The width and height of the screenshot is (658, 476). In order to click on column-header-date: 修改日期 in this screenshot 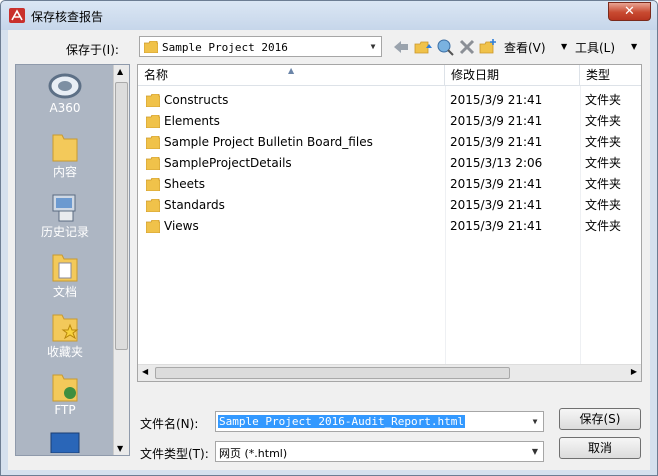, I will do `click(512, 75)`.